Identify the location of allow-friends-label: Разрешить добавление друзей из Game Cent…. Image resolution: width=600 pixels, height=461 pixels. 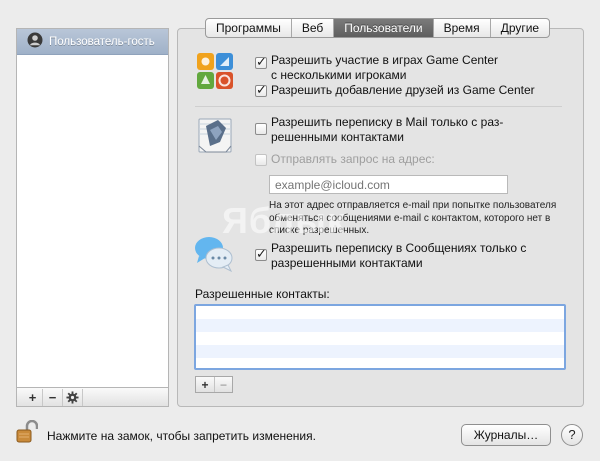
(403, 90).